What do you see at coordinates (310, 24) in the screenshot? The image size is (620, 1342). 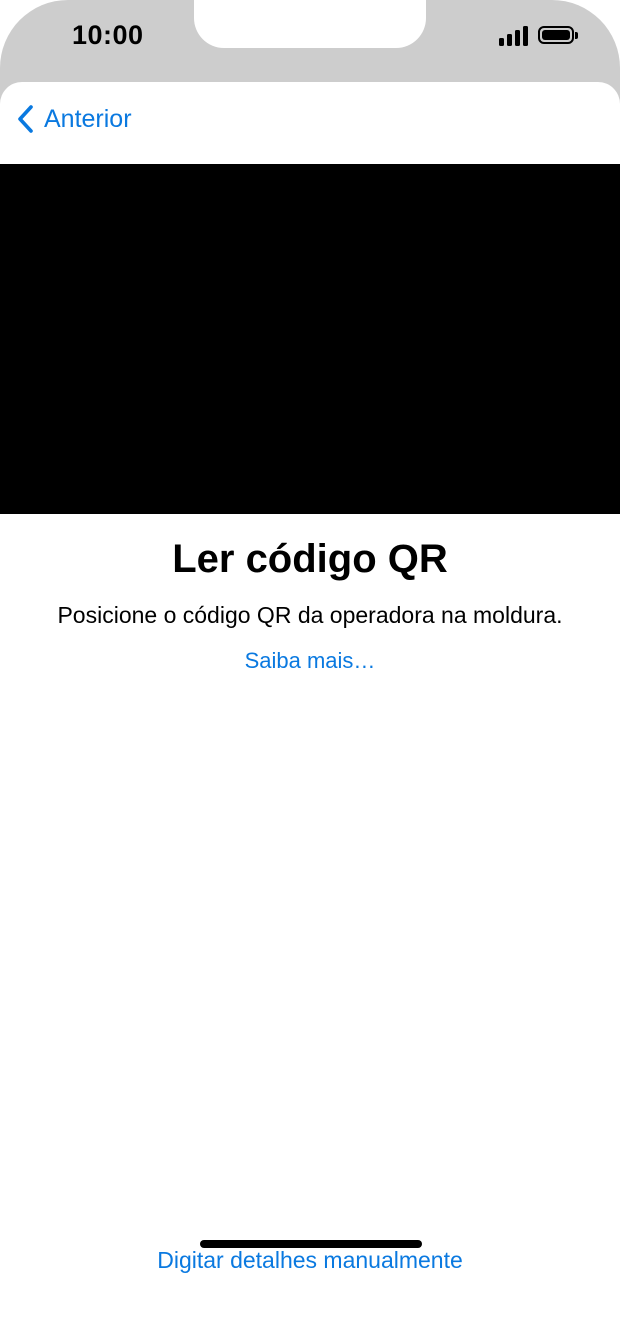 I see `device-notch` at bounding box center [310, 24].